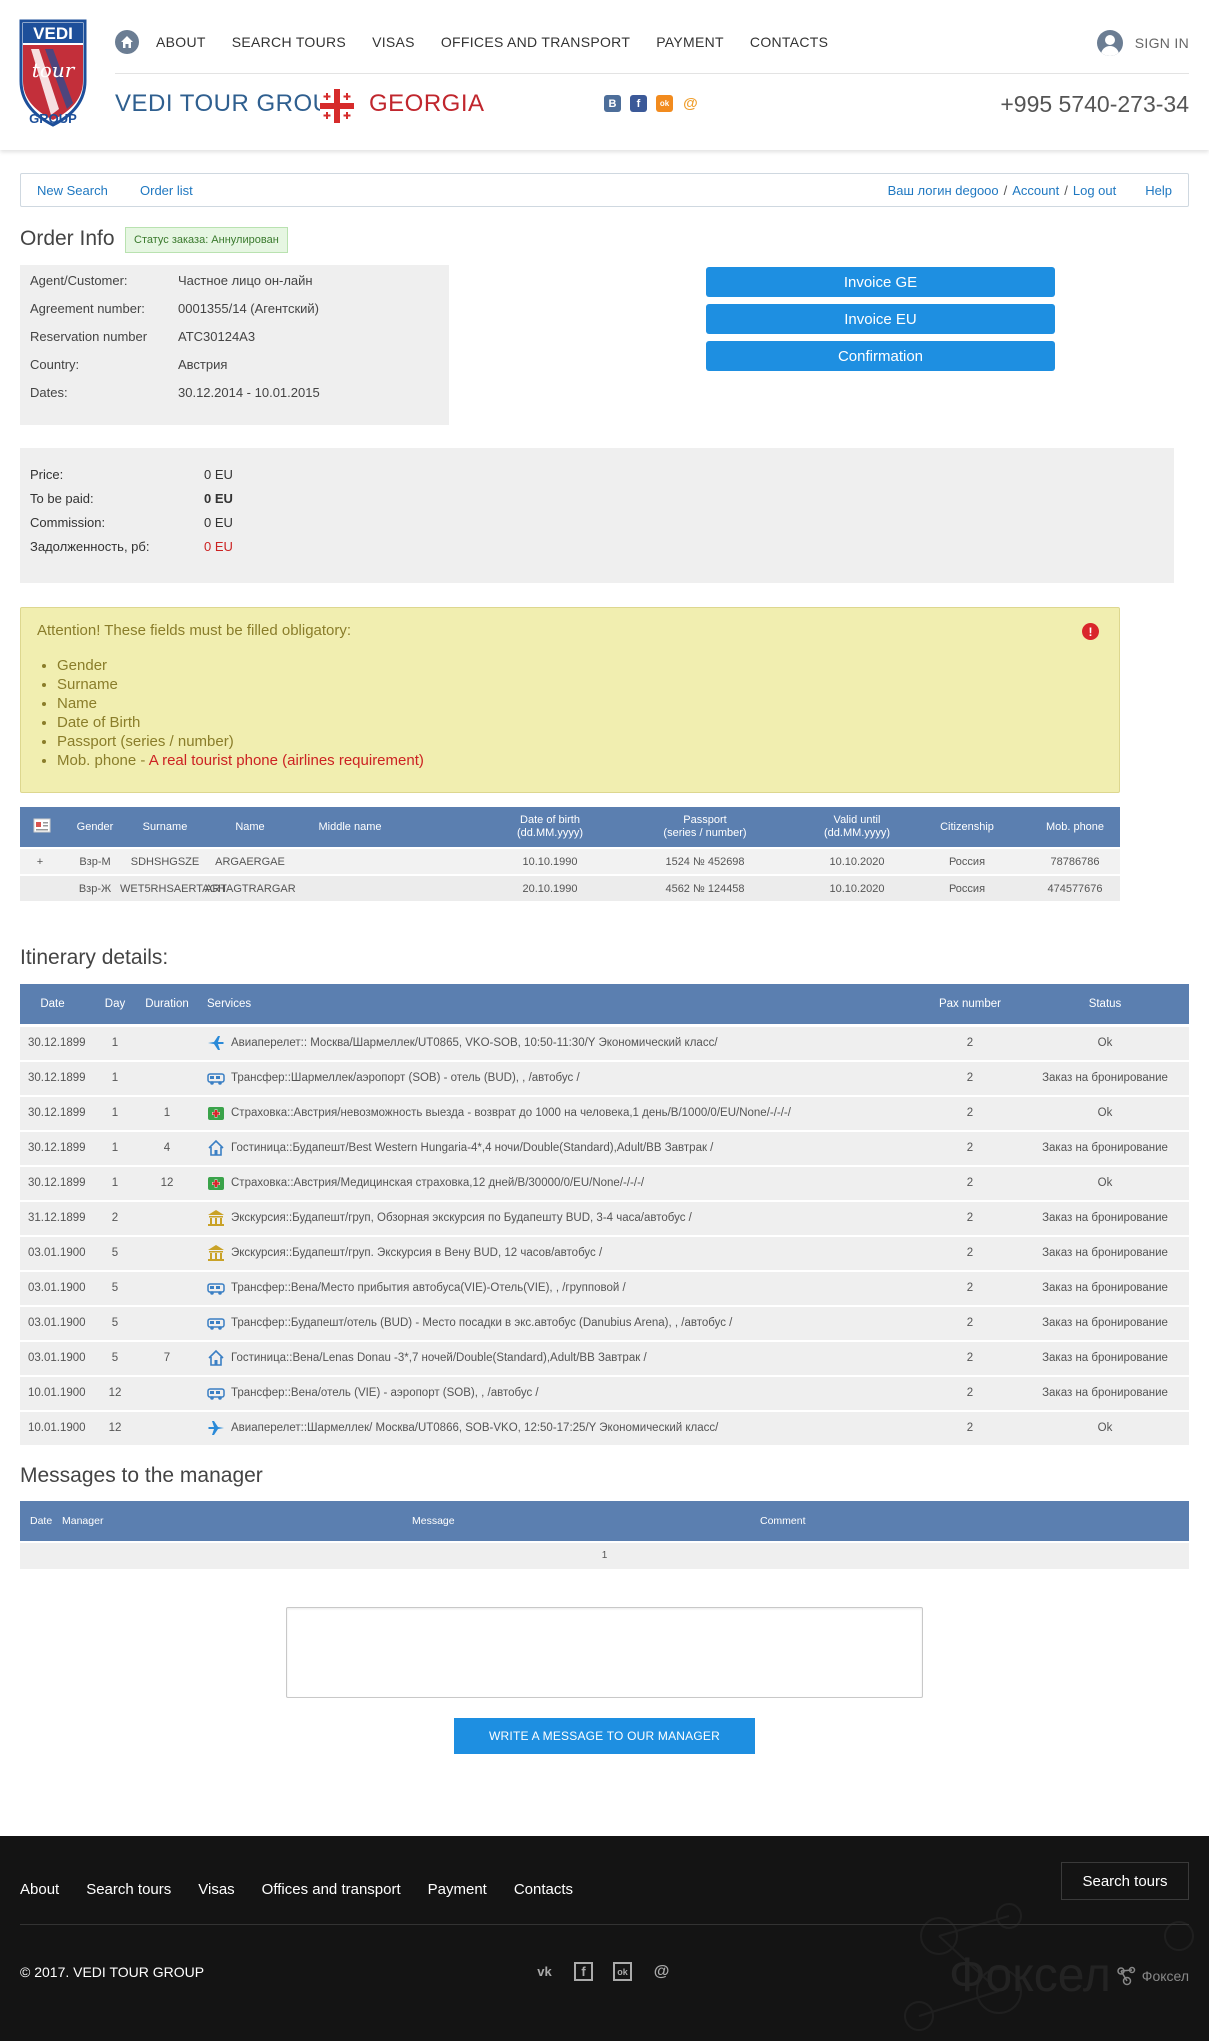 The image size is (1209, 2041). I want to click on cell-name: ARTAGTRARGAR, so click(250, 889).